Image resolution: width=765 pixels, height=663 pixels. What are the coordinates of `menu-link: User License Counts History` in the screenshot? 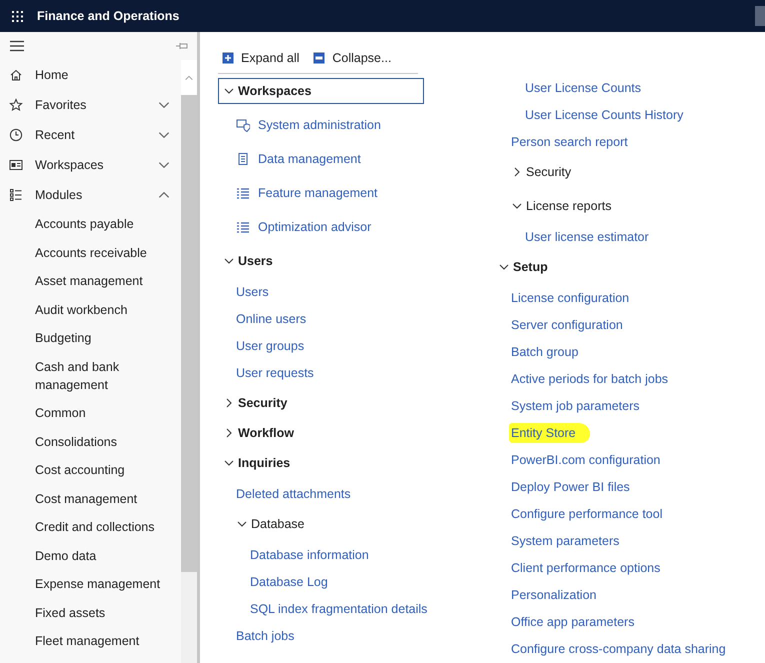 It's located at (604, 114).